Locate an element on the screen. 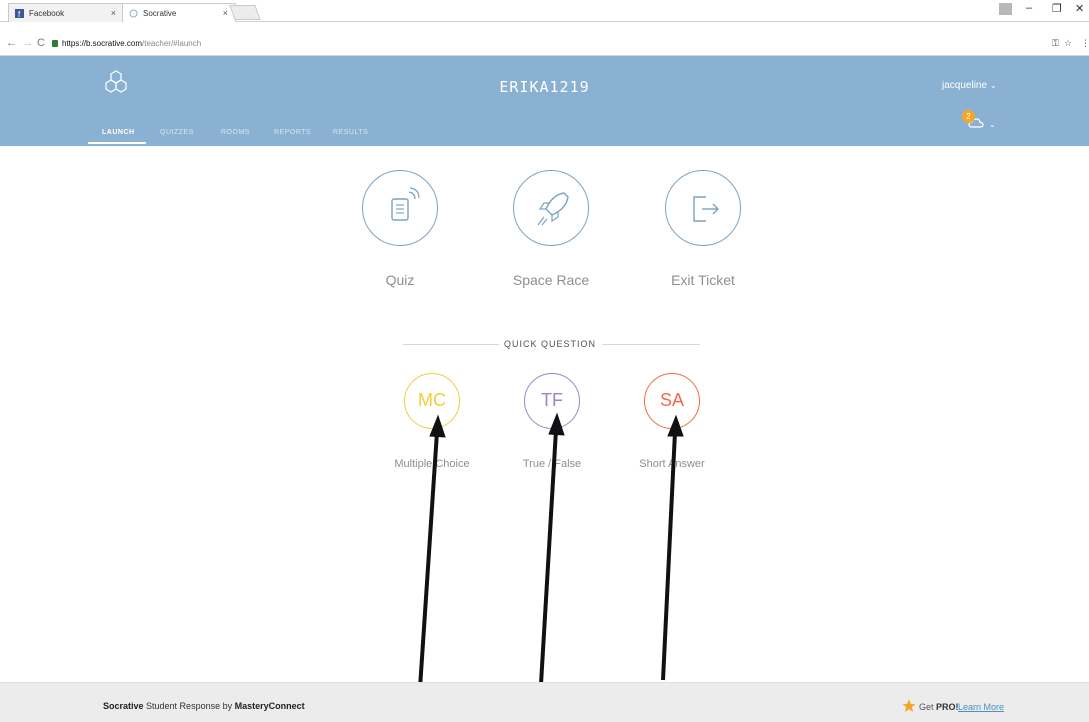 The height and width of the screenshot is (722, 1089). pro-label: PRO! is located at coordinates (947, 707).